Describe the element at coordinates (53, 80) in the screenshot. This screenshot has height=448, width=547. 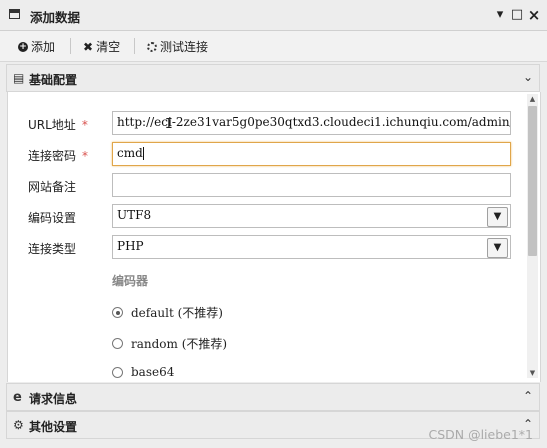
I see `section-basic-config-label: 基础配置` at that location.